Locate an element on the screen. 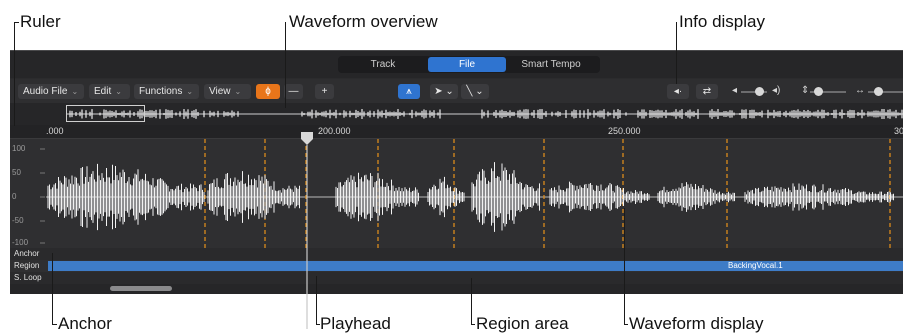 The image size is (903, 334). catch-icon: ɸ is located at coordinates (268, 91).